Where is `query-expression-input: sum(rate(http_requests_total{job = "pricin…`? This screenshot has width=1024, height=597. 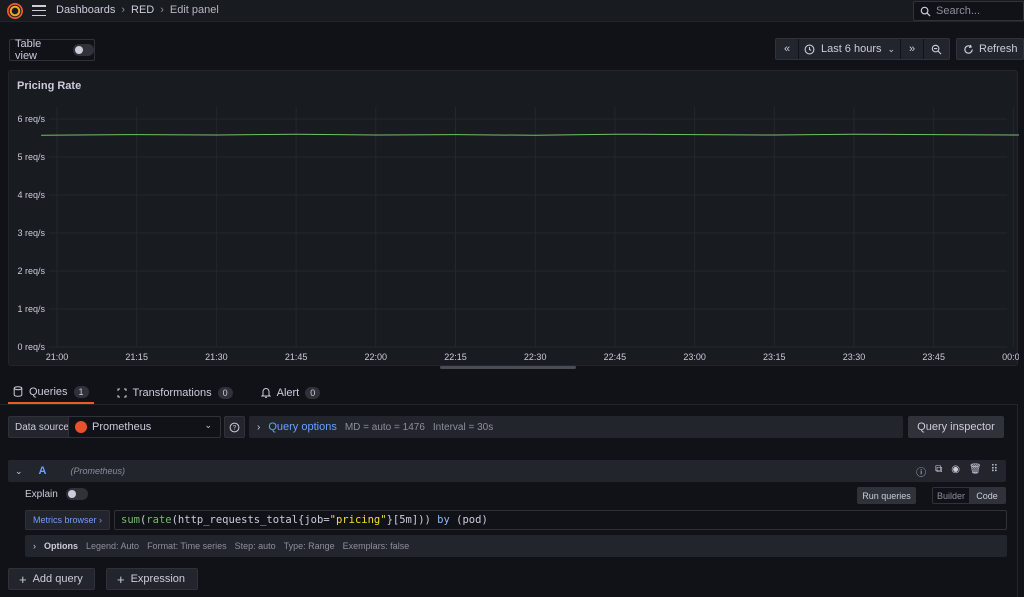 query-expression-input: sum(rate(http_requests_total{job = "pricin… is located at coordinates (560, 520).